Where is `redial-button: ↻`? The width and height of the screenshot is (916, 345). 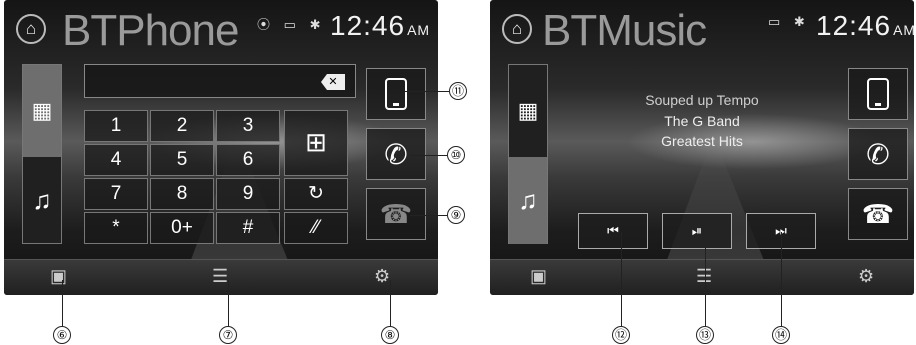 redial-button: ↻ is located at coordinates (316, 194).